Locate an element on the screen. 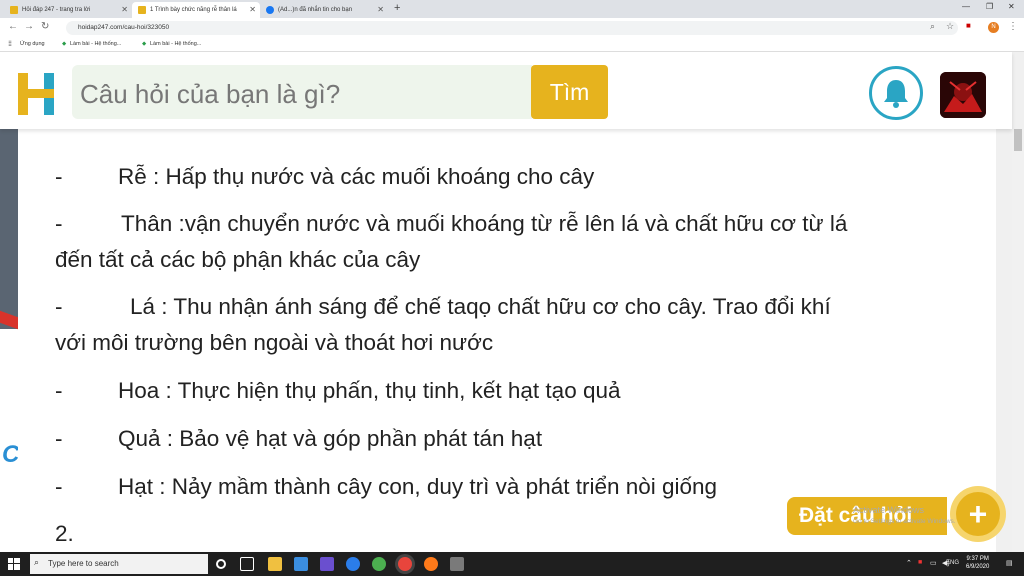  bookmark-apps: Ứng dụng is located at coordinates (32, 44).